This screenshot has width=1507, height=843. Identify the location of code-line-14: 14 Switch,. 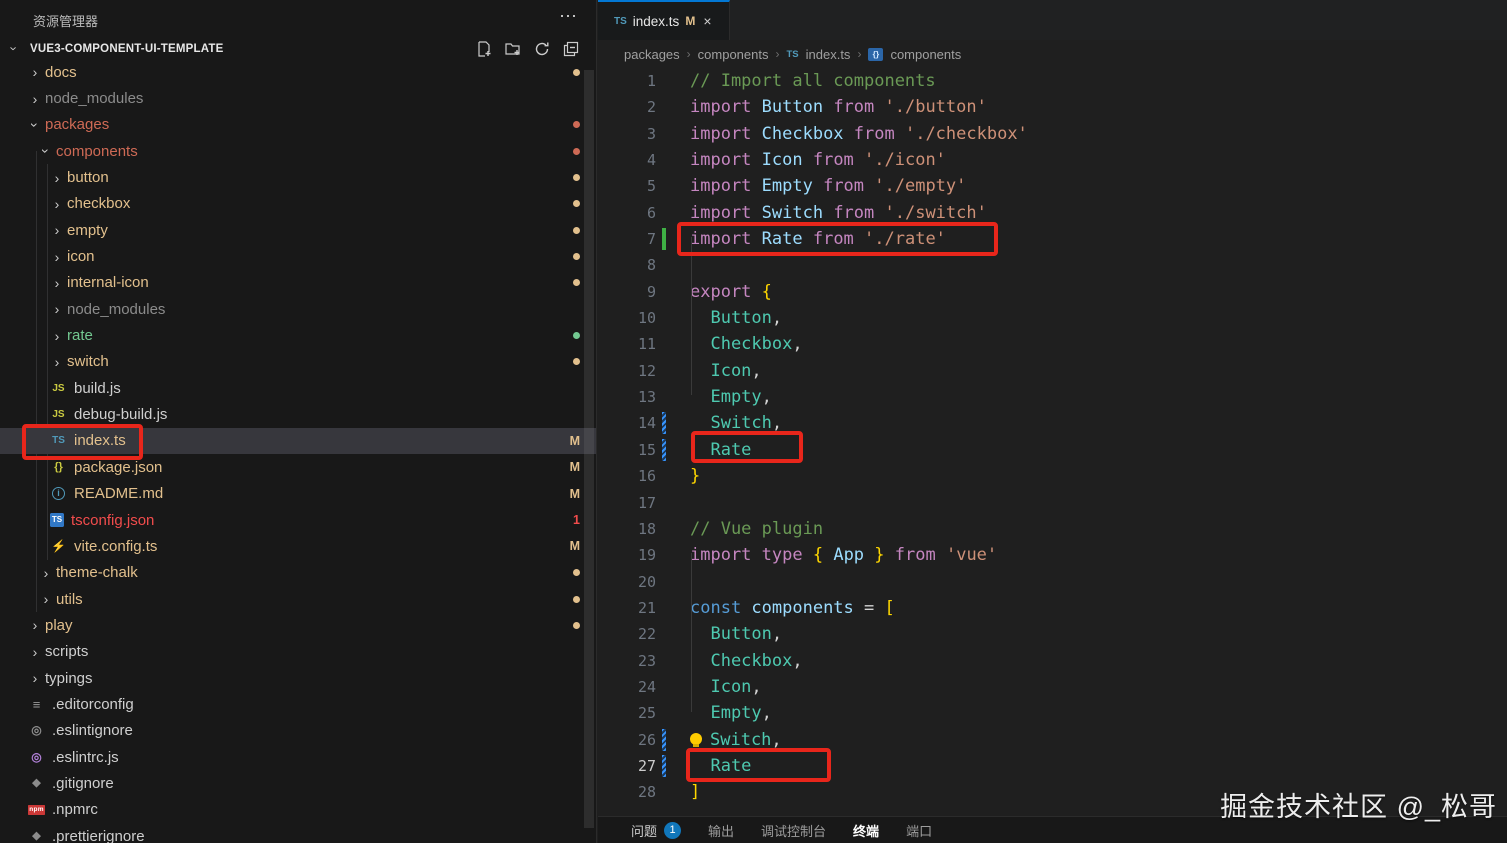
(1052, 423).